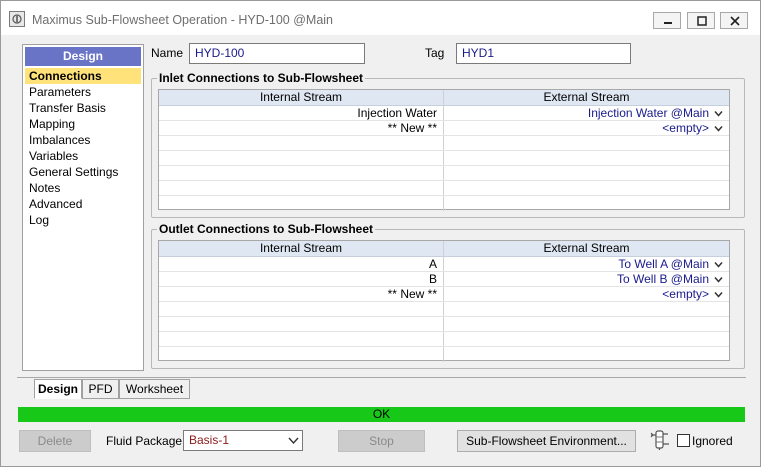 This screenshot has height=467, width=761. Describe the element at coordinates (298, 113) in the screenshot. I see `inlet-internal-stream: Injection Water` at that location.